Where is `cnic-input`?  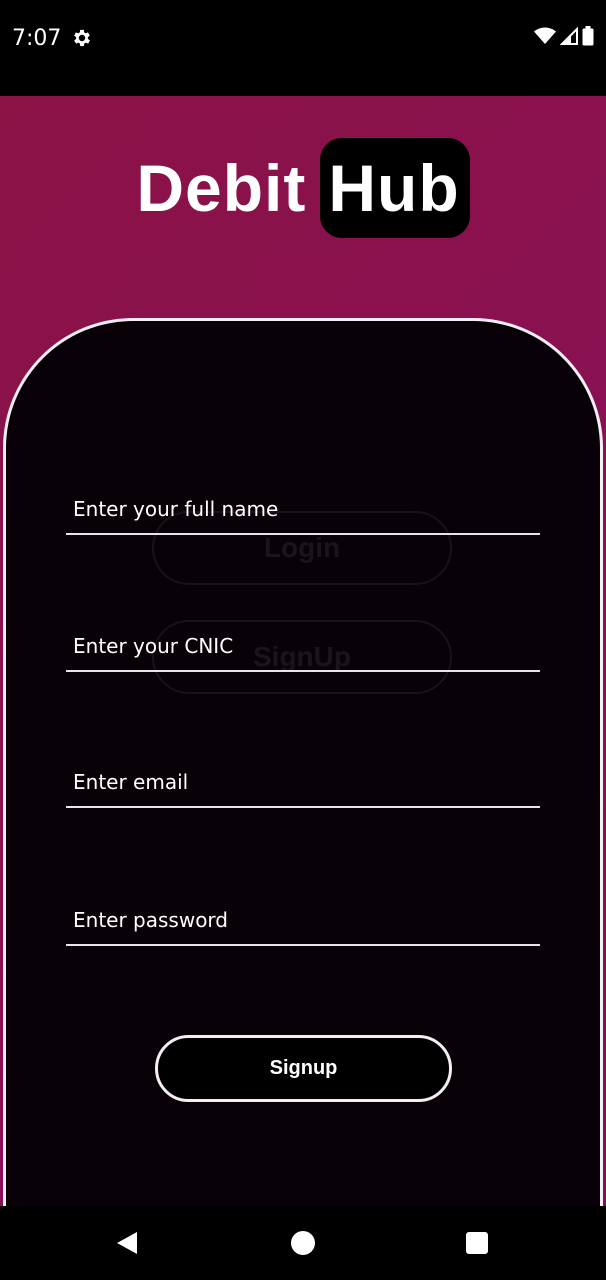 cnic-input is located at coordinates (303, 646).